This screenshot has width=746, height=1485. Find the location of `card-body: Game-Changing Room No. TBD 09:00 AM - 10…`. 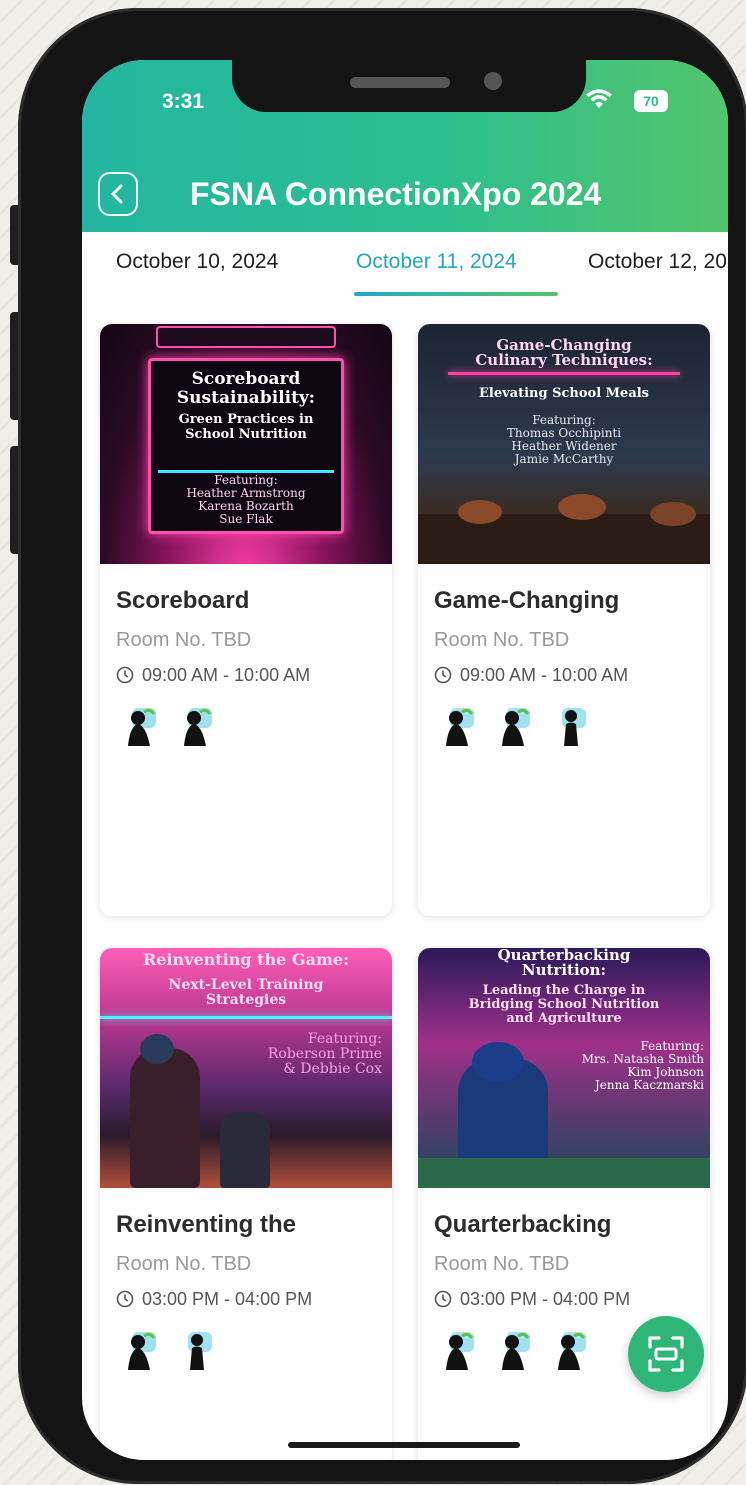

card-body: Game-Changing Room No. TBD 09:00 AM - 10… is located at coordinates (564, 655).